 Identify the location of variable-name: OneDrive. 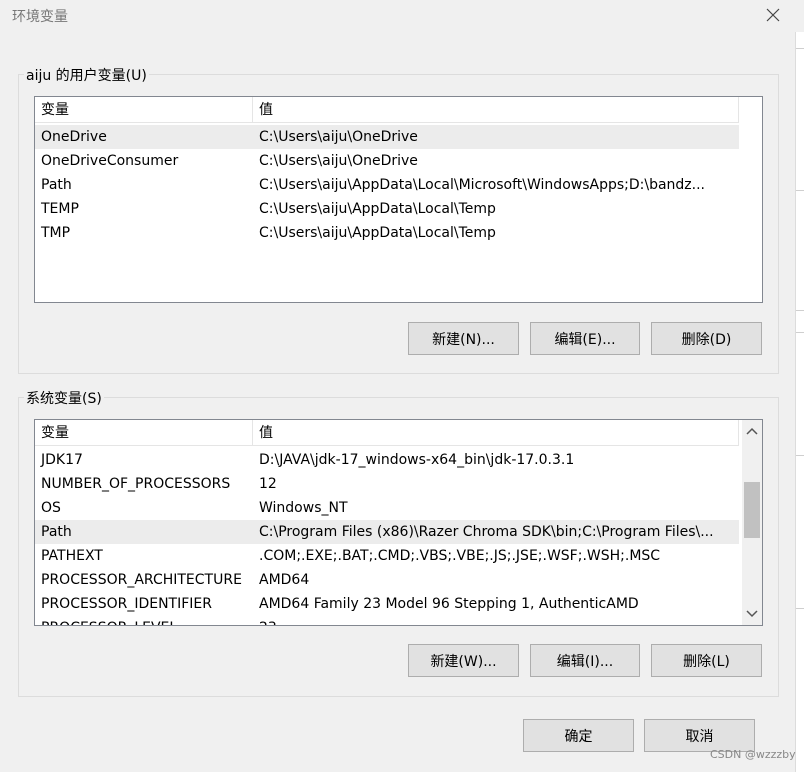
(74, 137).